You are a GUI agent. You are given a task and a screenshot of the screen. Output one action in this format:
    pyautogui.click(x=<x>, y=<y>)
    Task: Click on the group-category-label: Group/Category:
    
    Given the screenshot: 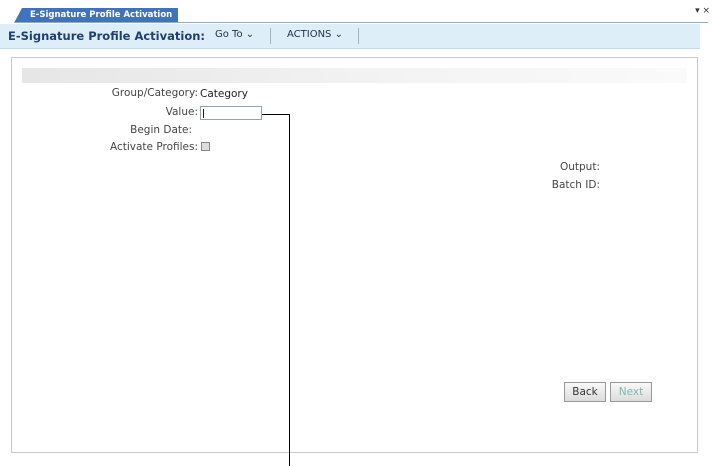 What is the action you would take?
    pyautogui.click(x=154, y=93)
    